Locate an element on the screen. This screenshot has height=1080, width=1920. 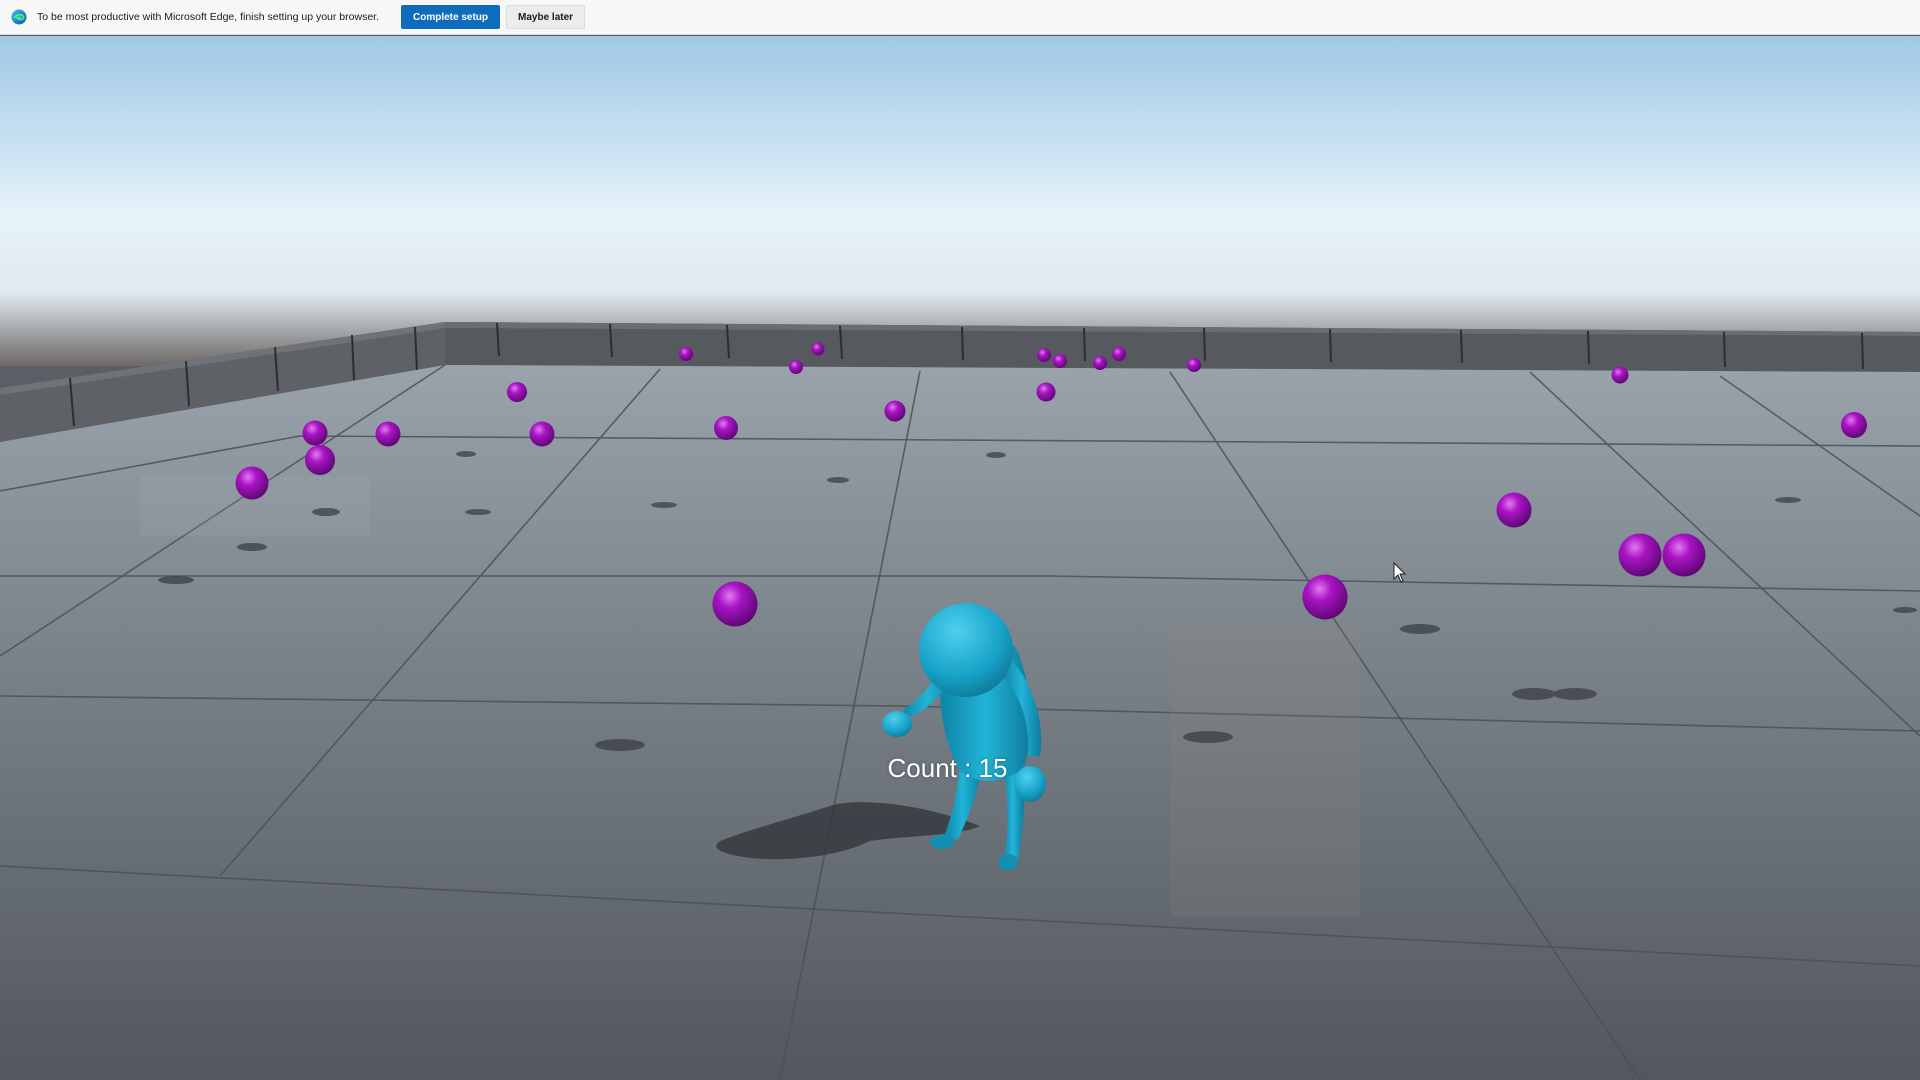
complete-setup-button: Complete setup is located at coordinates (451, 17).